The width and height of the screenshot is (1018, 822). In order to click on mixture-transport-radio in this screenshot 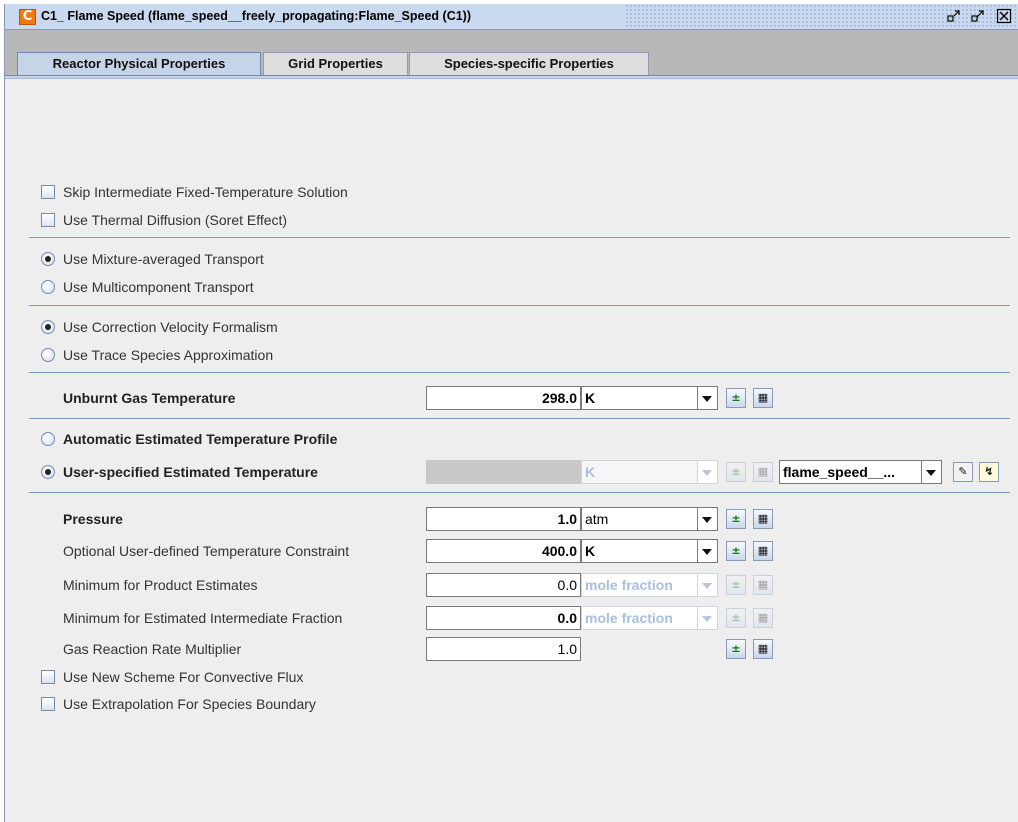, I will do `click(48, 259)`.